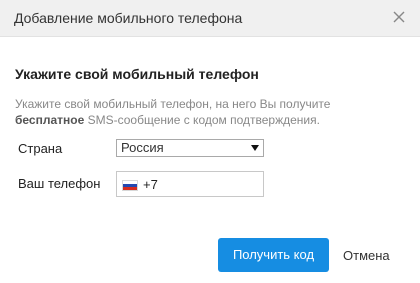 The image size is (420, 283). I want to click on phone-input: +7, so click(190, 184).